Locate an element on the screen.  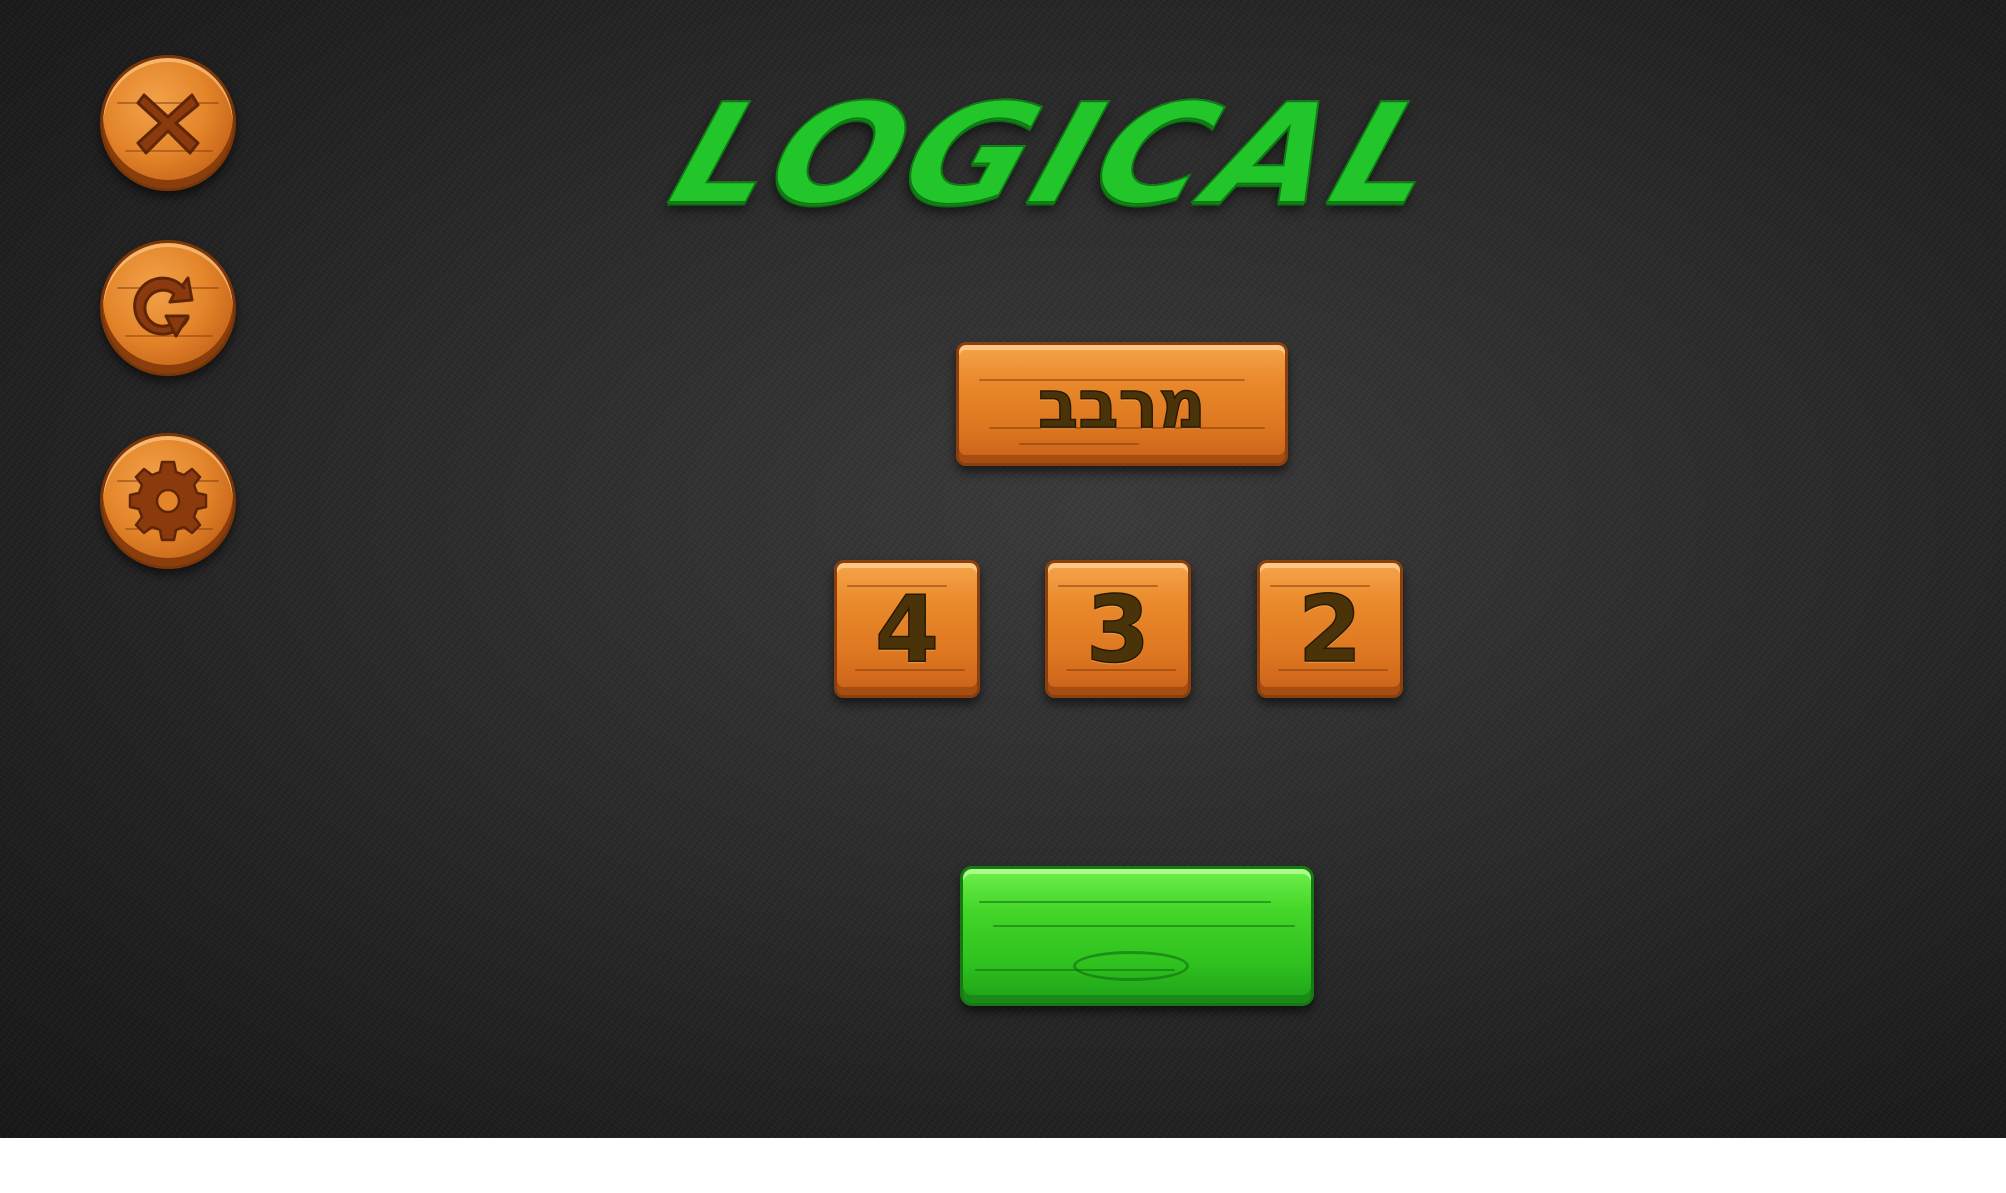
restart-icon is located at coordinates (168, 308).